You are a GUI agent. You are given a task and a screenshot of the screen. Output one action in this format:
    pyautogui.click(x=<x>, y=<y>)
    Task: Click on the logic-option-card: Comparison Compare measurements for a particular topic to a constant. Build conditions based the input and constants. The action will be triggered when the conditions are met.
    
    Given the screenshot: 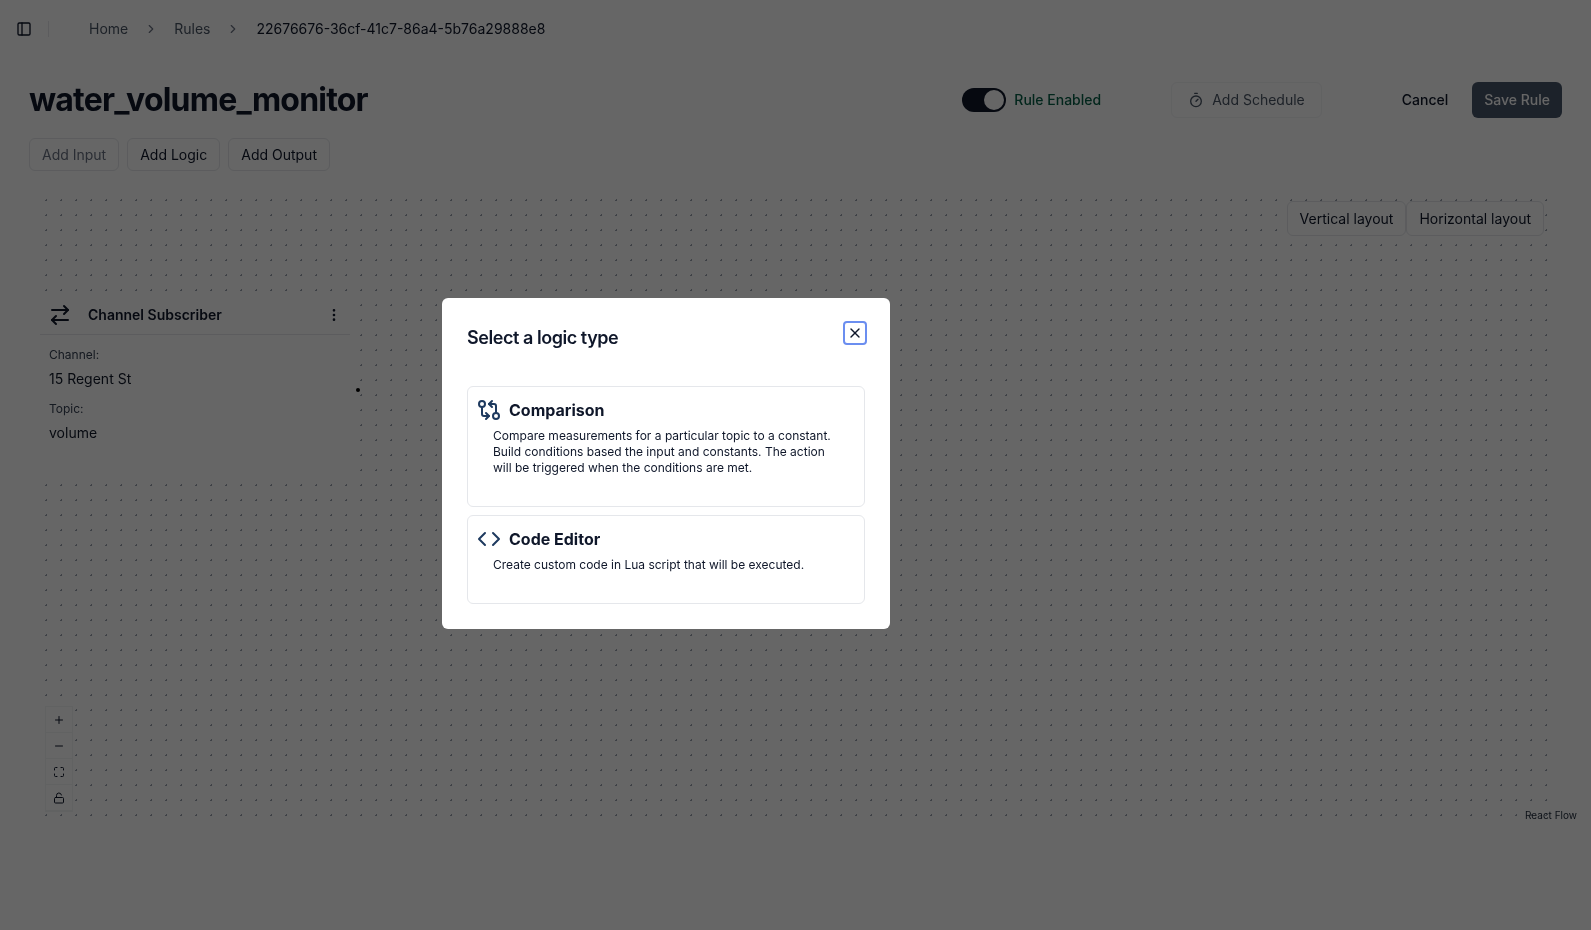 What is the action you would take?
    pyautogui.click(x=666, y=446)
    